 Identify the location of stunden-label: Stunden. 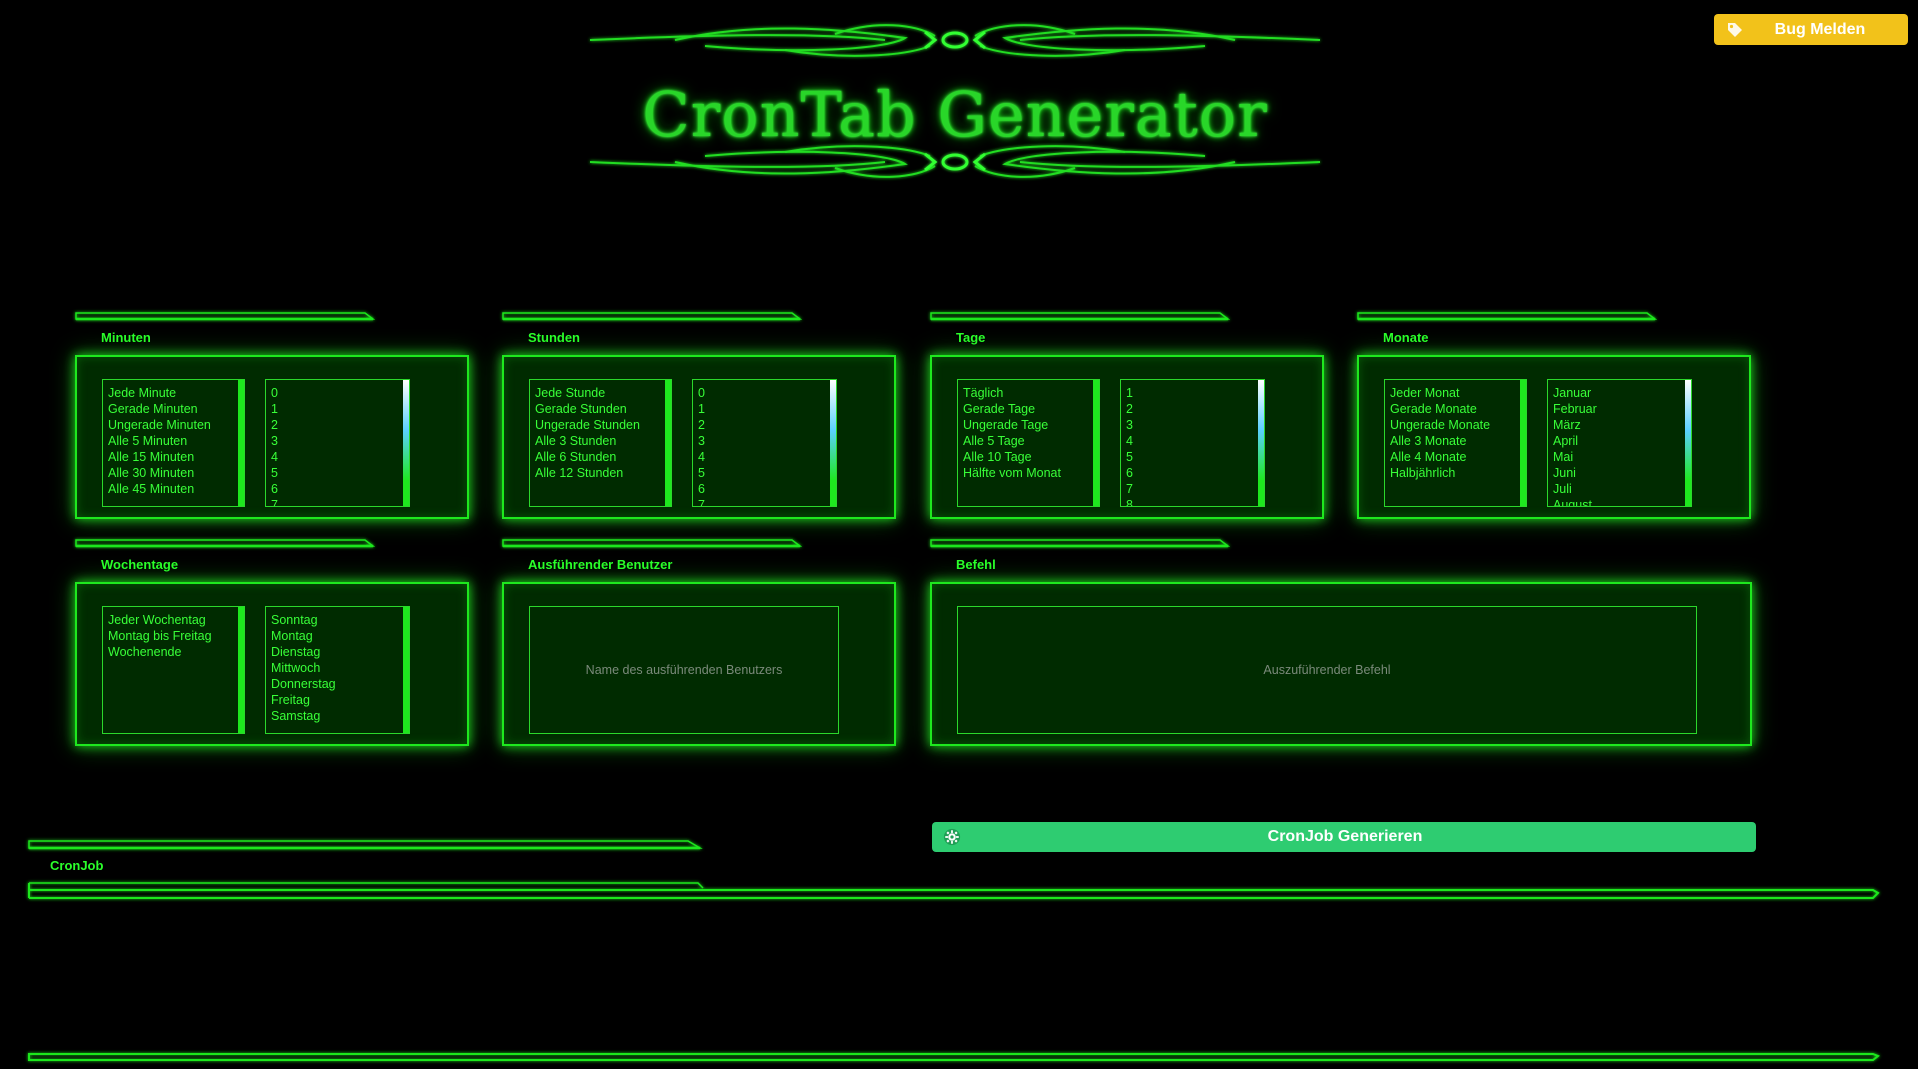
(554, 337).